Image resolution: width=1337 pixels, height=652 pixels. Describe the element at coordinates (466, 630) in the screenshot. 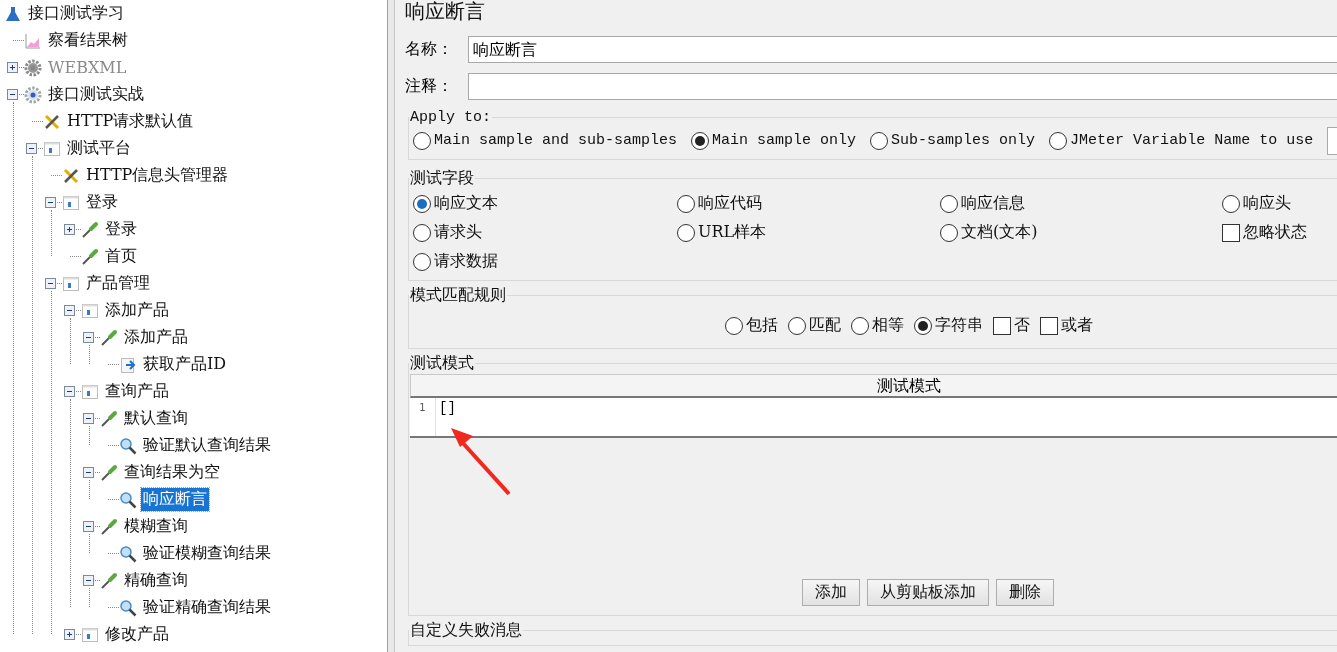

I see `group-title: 自定义失败消息` at that location.